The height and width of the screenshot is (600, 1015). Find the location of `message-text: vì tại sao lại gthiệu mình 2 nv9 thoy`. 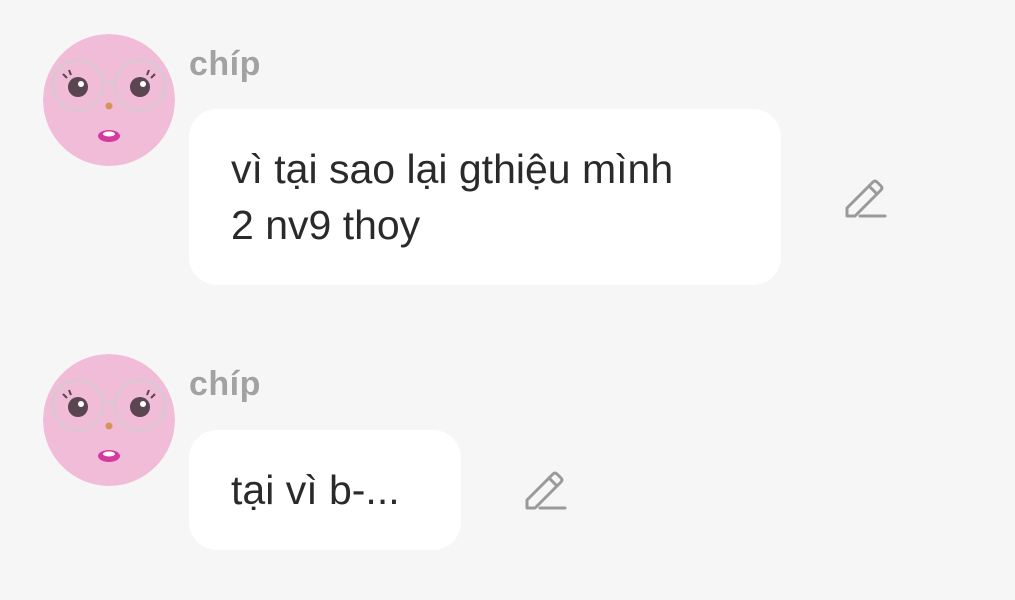

message-text: vì tại sao lại gthiệu mình 2 nv9 thoy is located at coordinates (452, 197).